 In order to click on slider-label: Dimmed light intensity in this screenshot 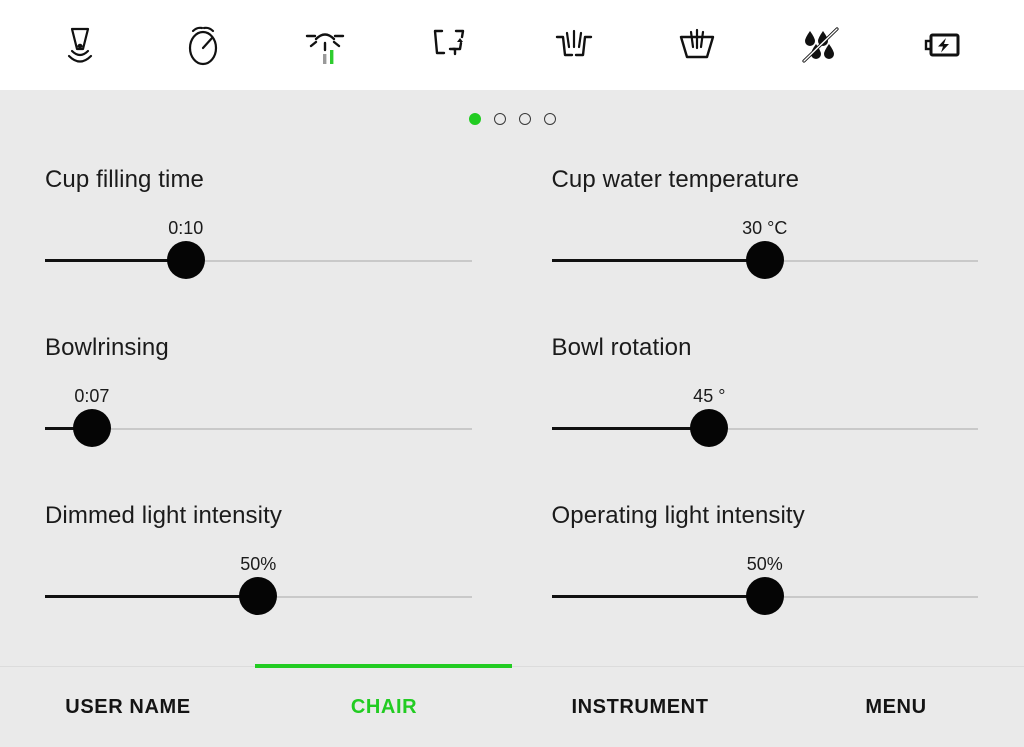, I will do `click(163, 515)`.